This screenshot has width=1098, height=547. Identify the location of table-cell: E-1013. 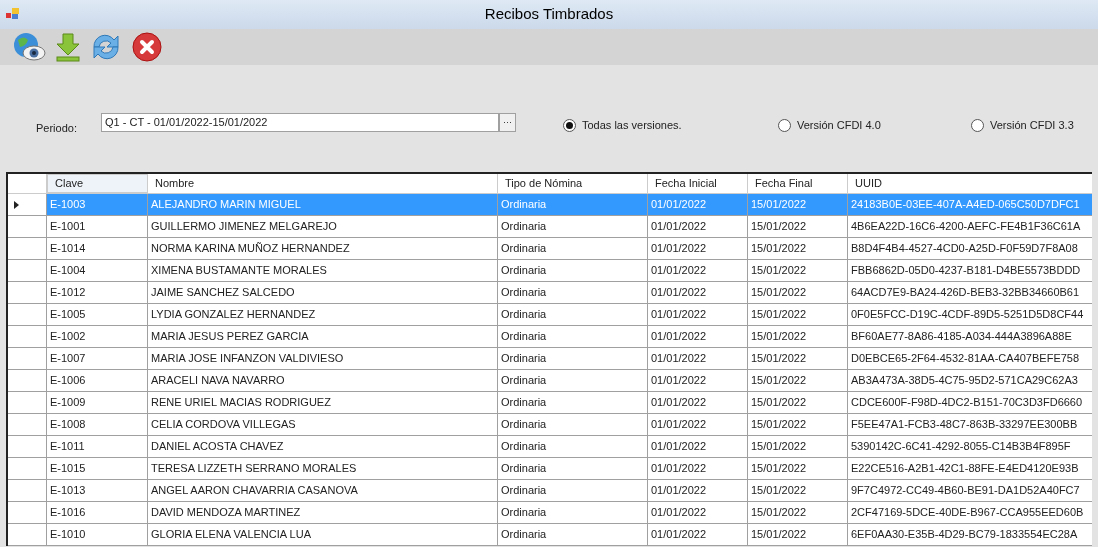
(97, 490).